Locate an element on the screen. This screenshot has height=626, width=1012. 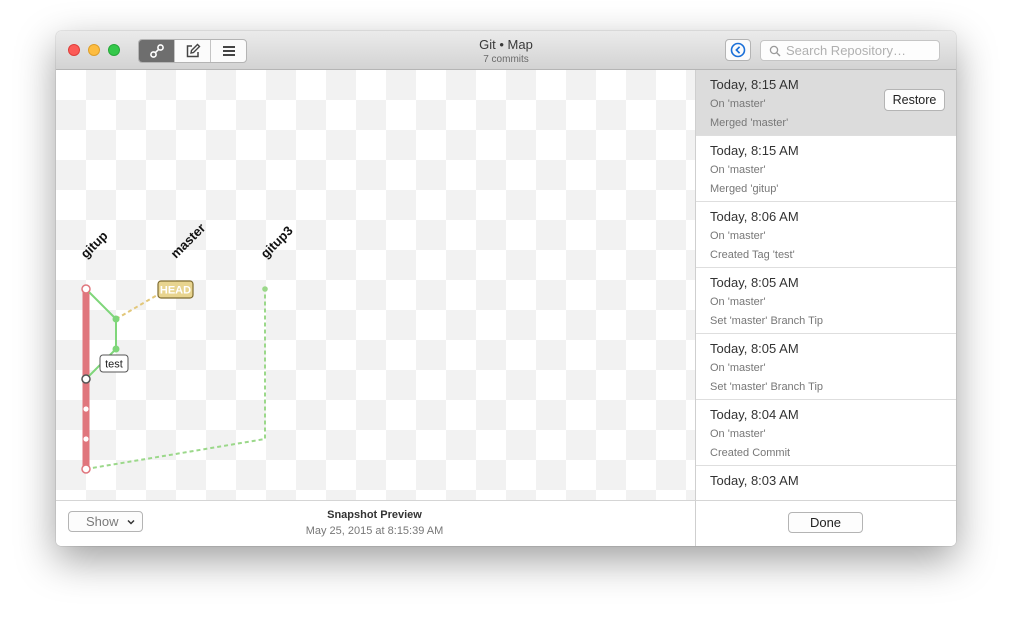
snapshot-action: Merged 'gitup' is located at coordinates (744, 189).